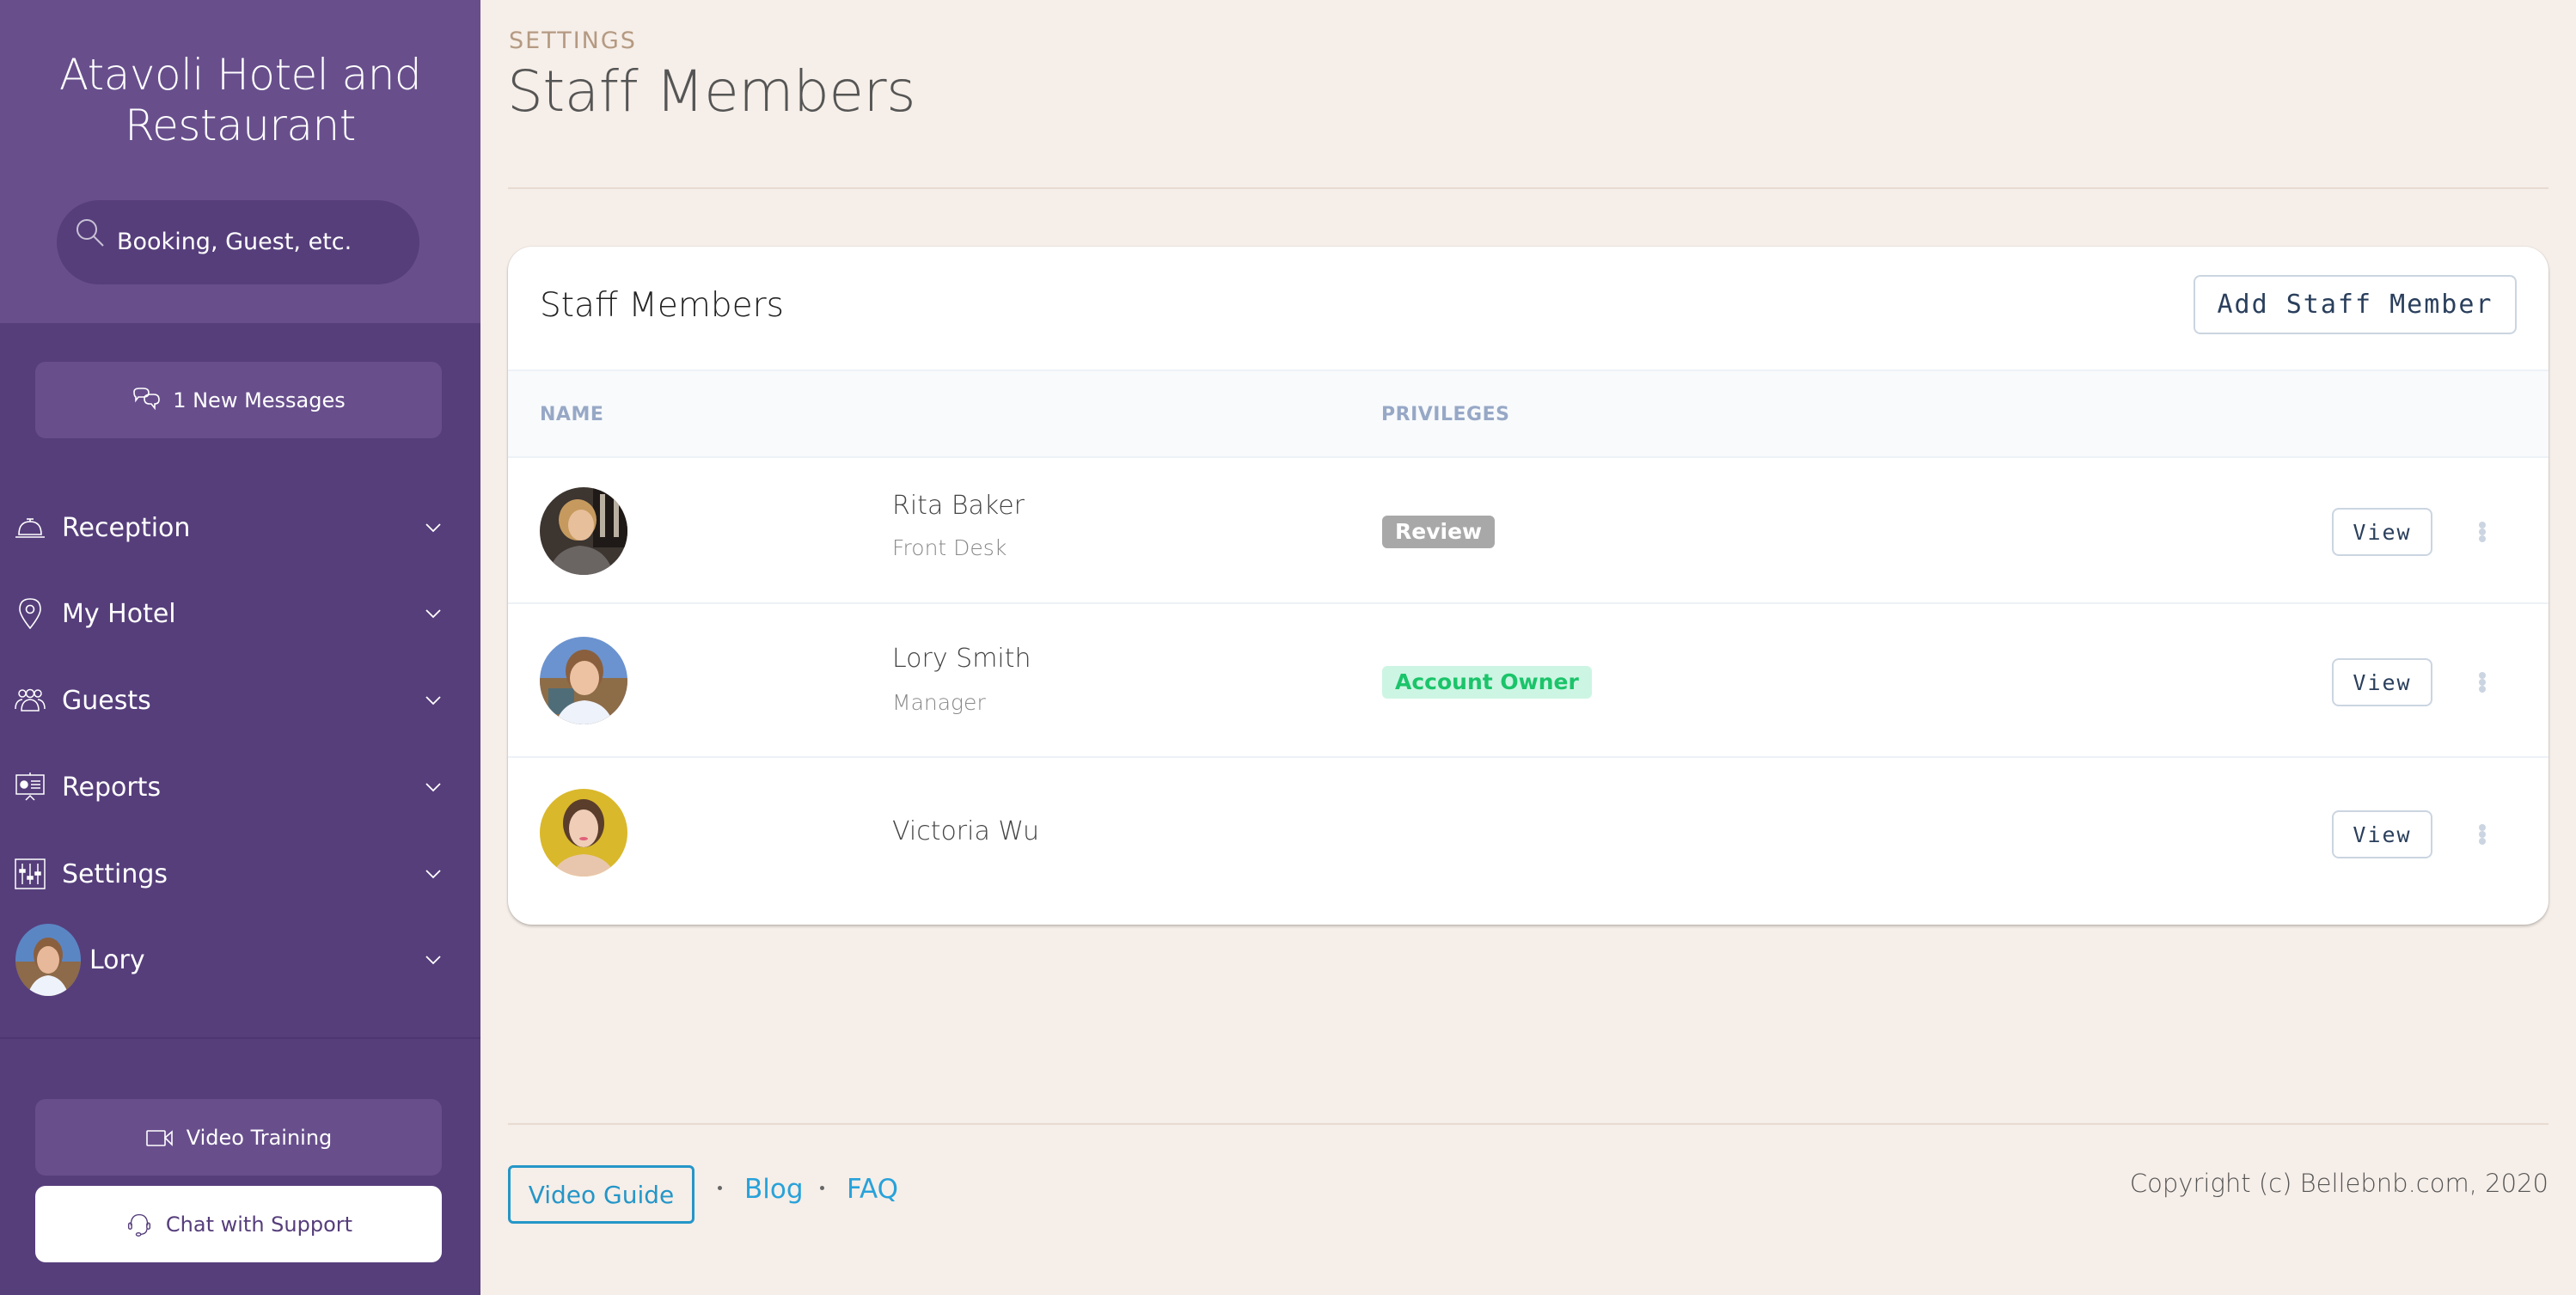 The image size is (2576, 1295). Describe the element at coordinates (1528, 842) in the screenshot. I see `table-row: Victoria Wu View` at that location.